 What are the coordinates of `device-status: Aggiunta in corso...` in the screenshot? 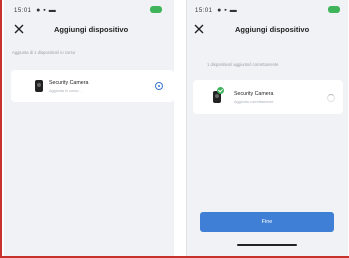 It's located at (65, 91).